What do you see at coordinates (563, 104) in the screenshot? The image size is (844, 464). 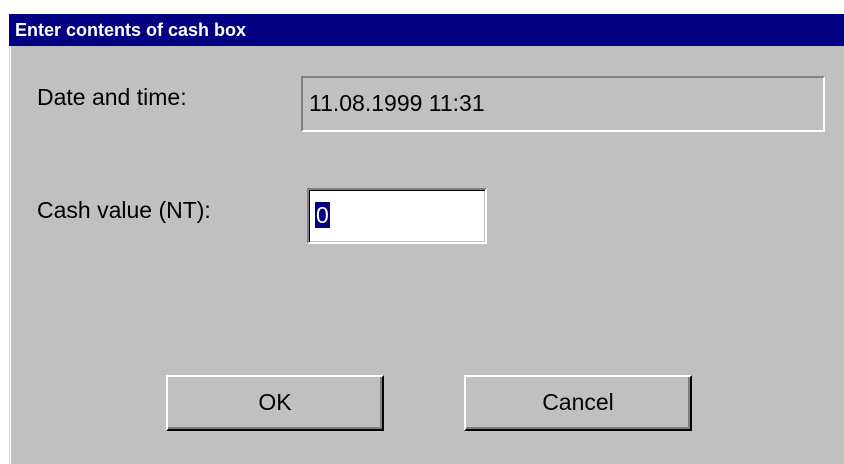 I see `date-time-field: 11.08.1999 11:31` at bounding box center [563, 104].